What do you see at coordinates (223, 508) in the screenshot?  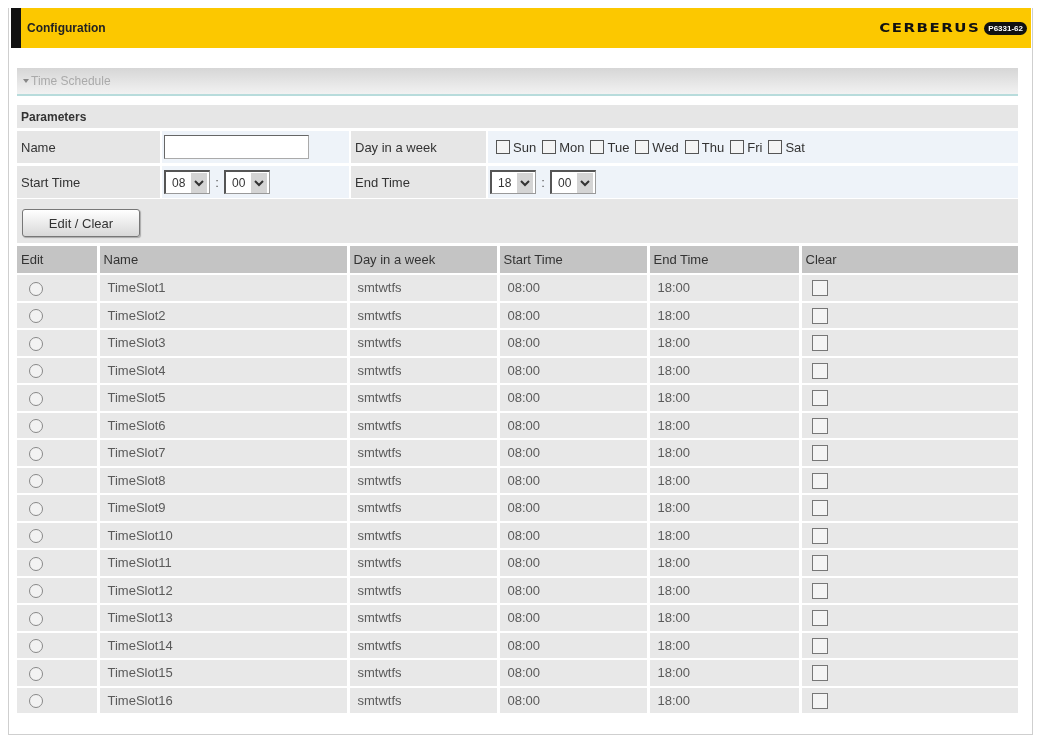 I see `table-cell: TimeSlot9` at bounding box center [223, 508].